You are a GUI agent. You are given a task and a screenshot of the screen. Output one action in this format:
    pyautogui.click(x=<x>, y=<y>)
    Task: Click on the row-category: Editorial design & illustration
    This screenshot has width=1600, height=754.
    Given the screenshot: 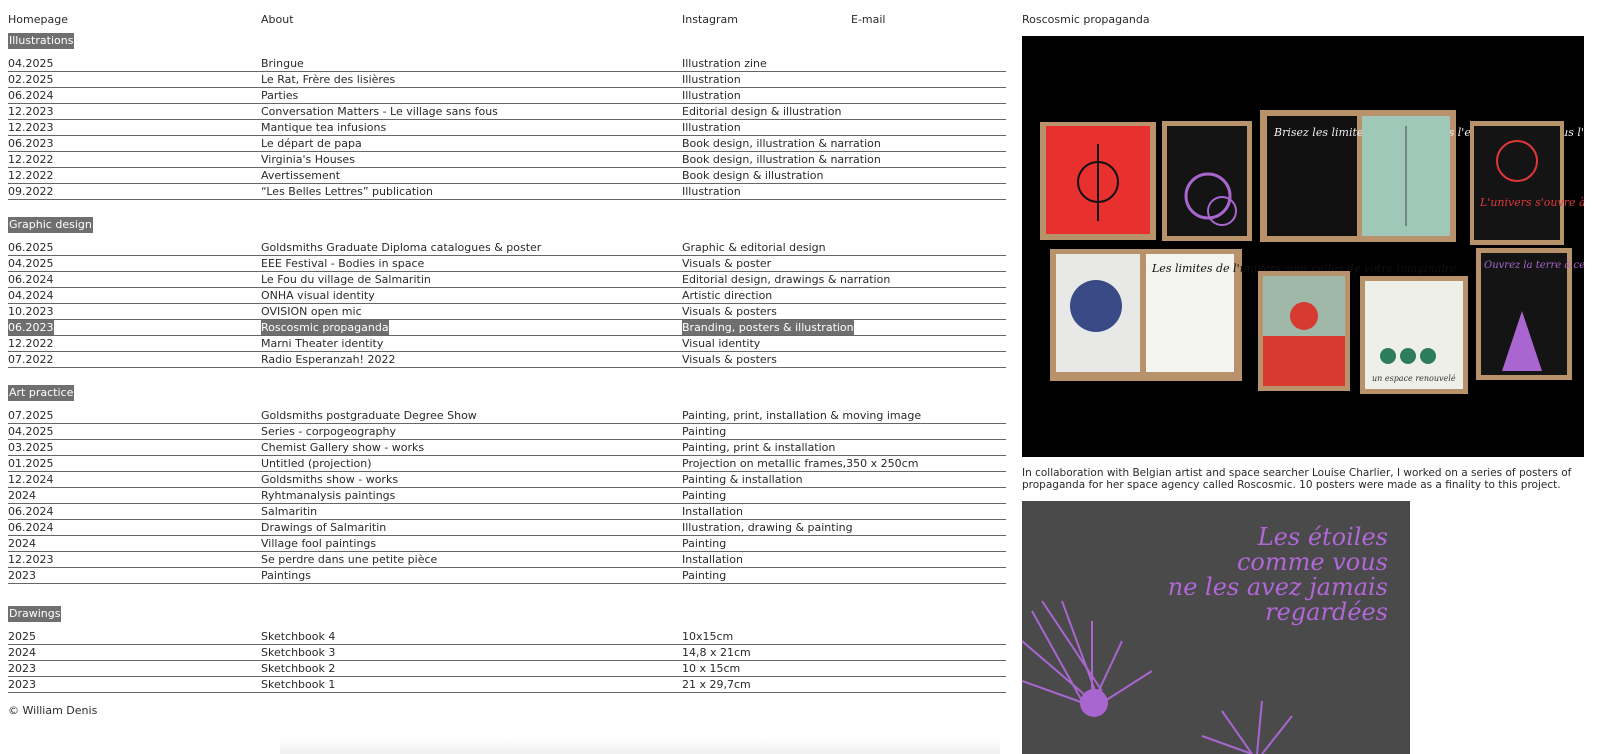 What is the action you would take?
    pyautogui.click(x=762, y=111)
    